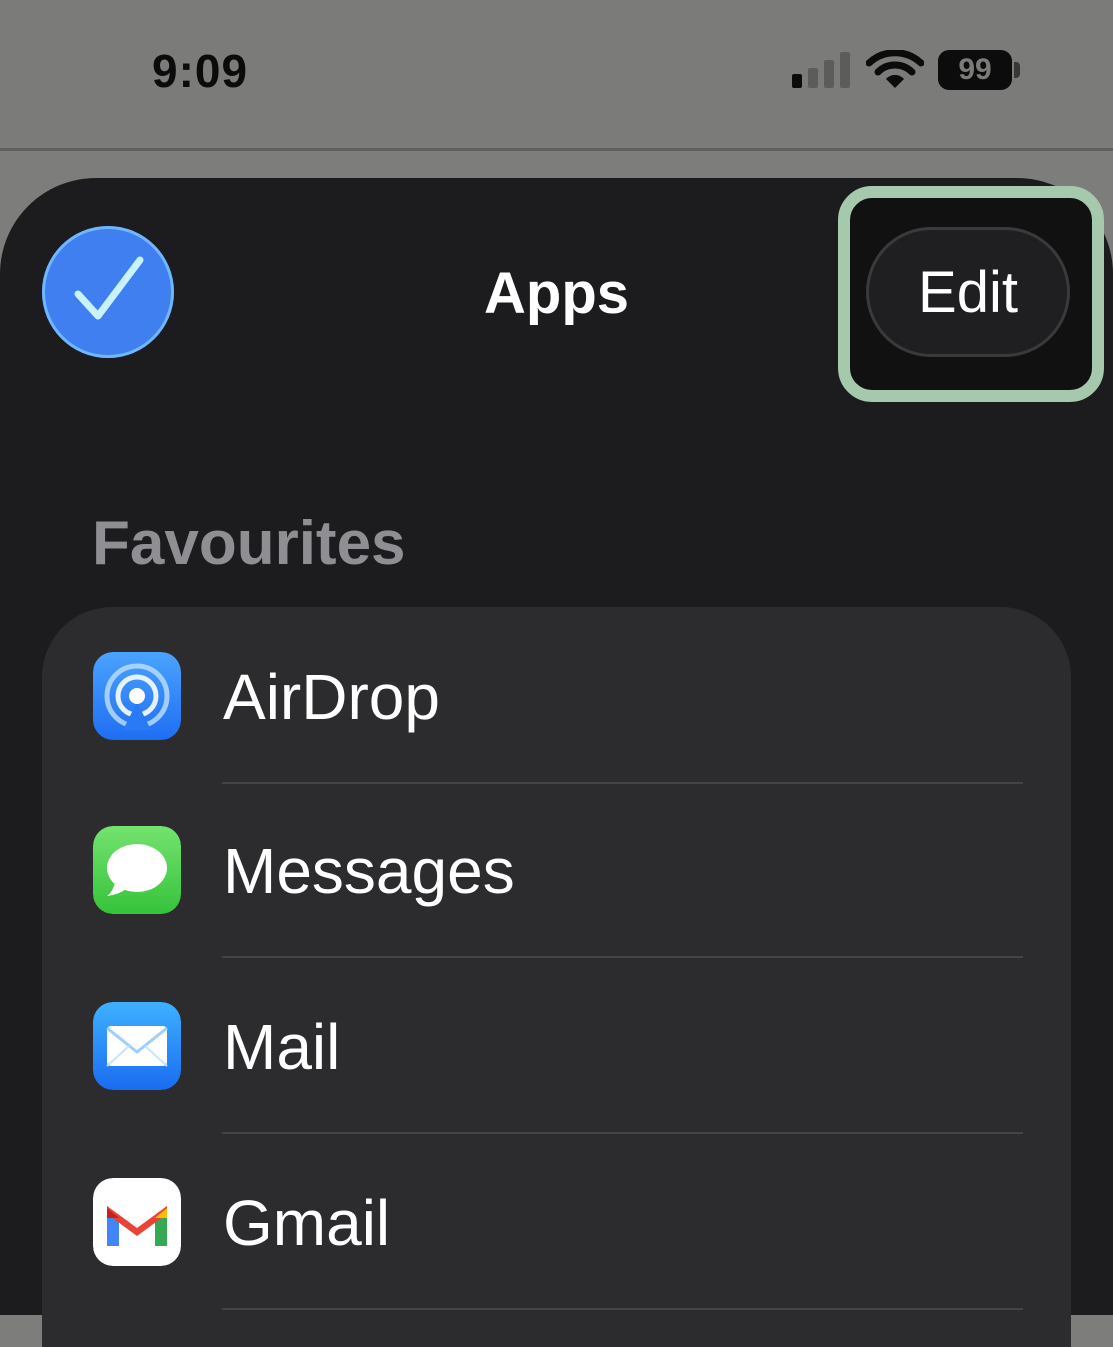 This screenshot has height=1347, width=1113. I want to click on list-item-messages: Messages, so click(556, 870).